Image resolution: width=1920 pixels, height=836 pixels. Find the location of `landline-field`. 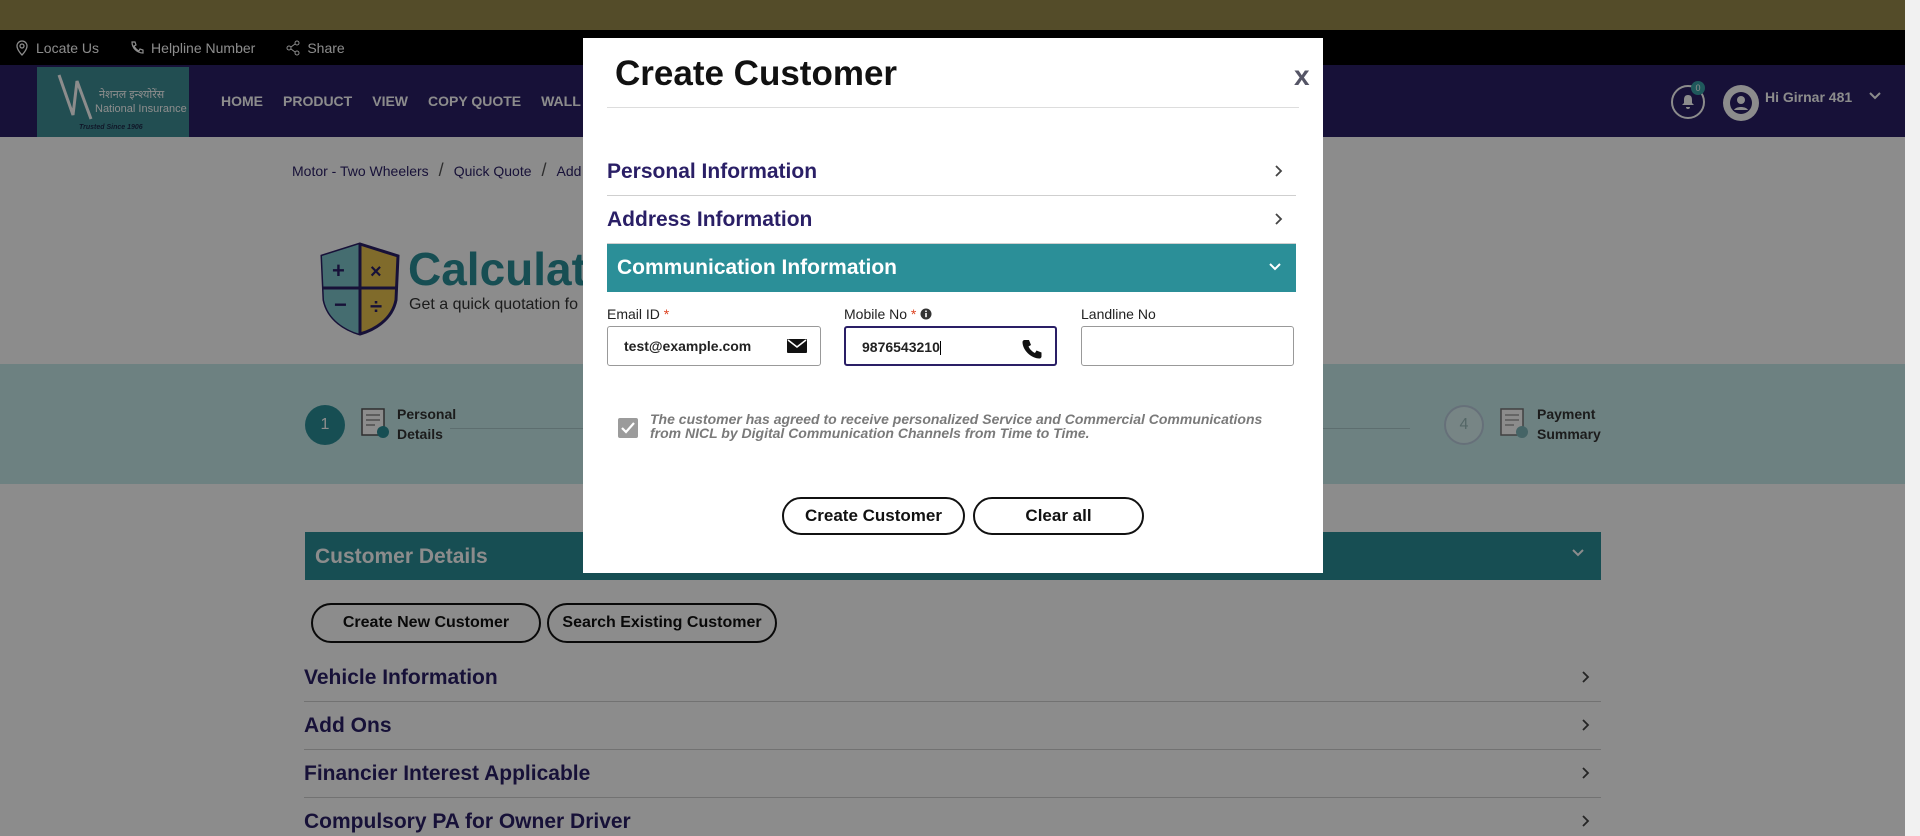

landline-field is located at coordinates (1187, 346).